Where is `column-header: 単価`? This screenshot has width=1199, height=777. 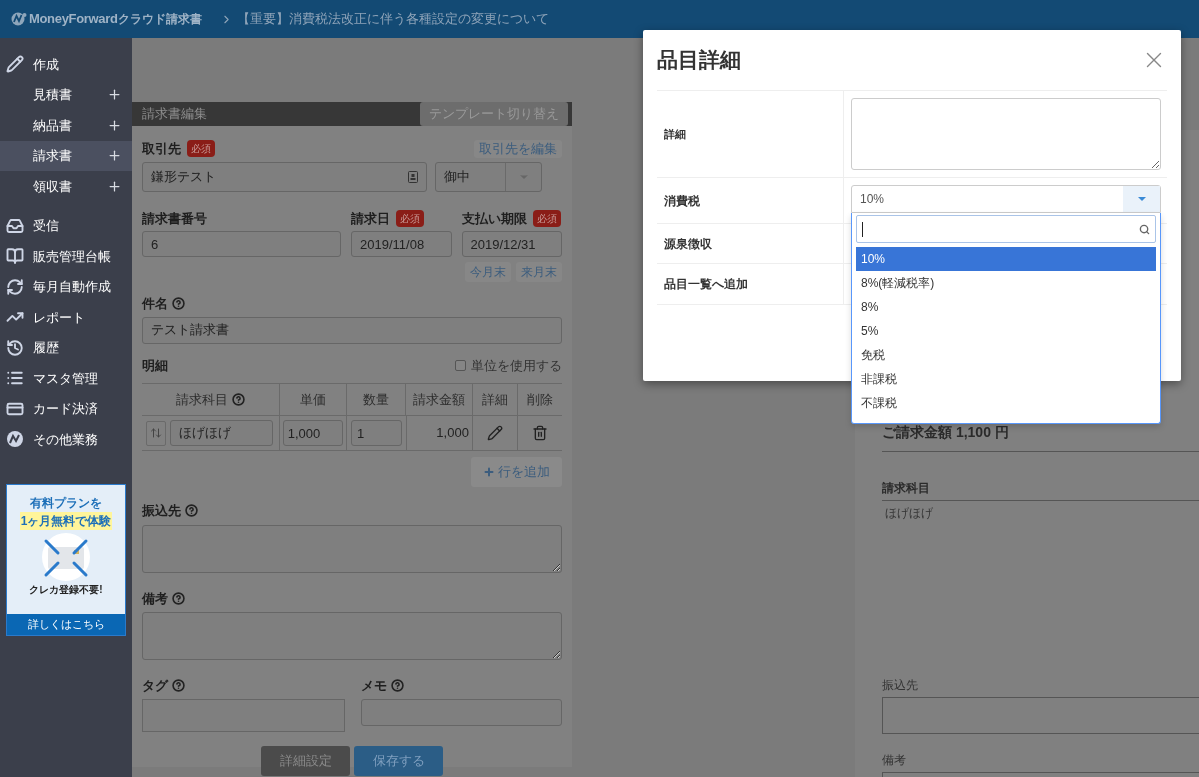
column-header: 単価 is located at coordinates (312, 399).